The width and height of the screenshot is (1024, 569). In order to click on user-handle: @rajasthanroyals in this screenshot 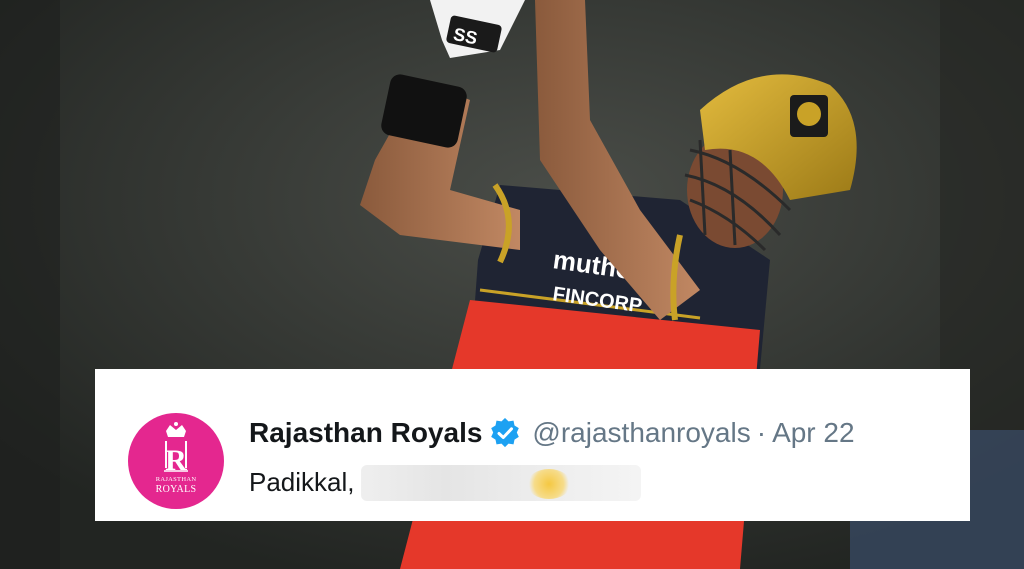, I will do `click(641, 433)`.